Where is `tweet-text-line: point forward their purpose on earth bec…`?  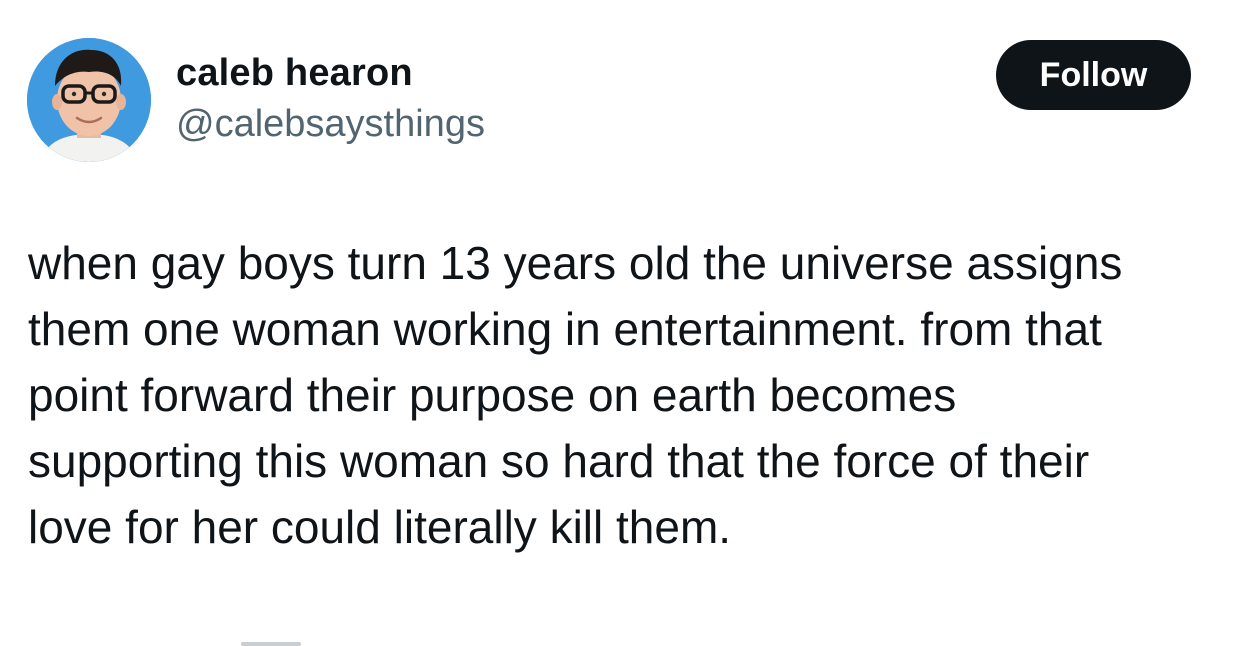
tweet-text-line: point forward their purpose on earth bec… is located at coordinates (492, 395).